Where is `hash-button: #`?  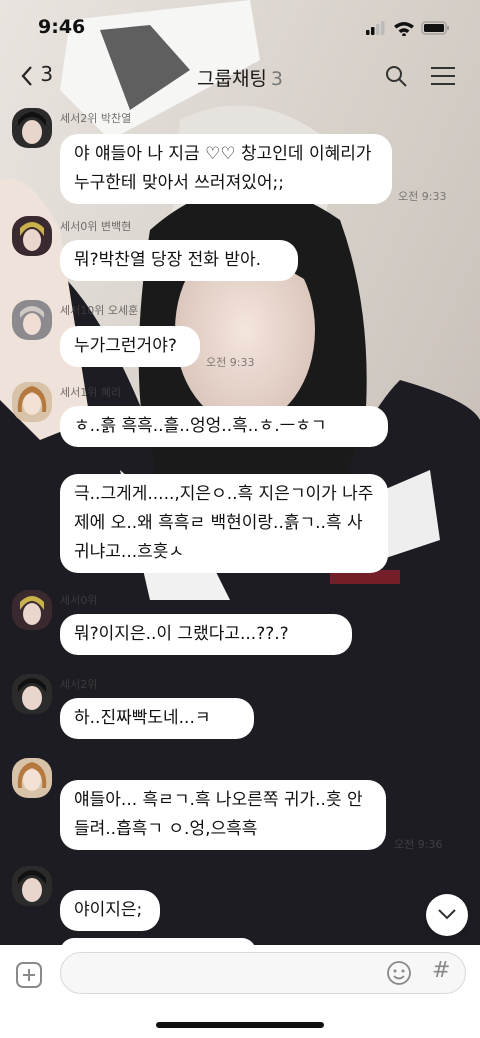
hash-button: # is located at coordinates (441, 970).